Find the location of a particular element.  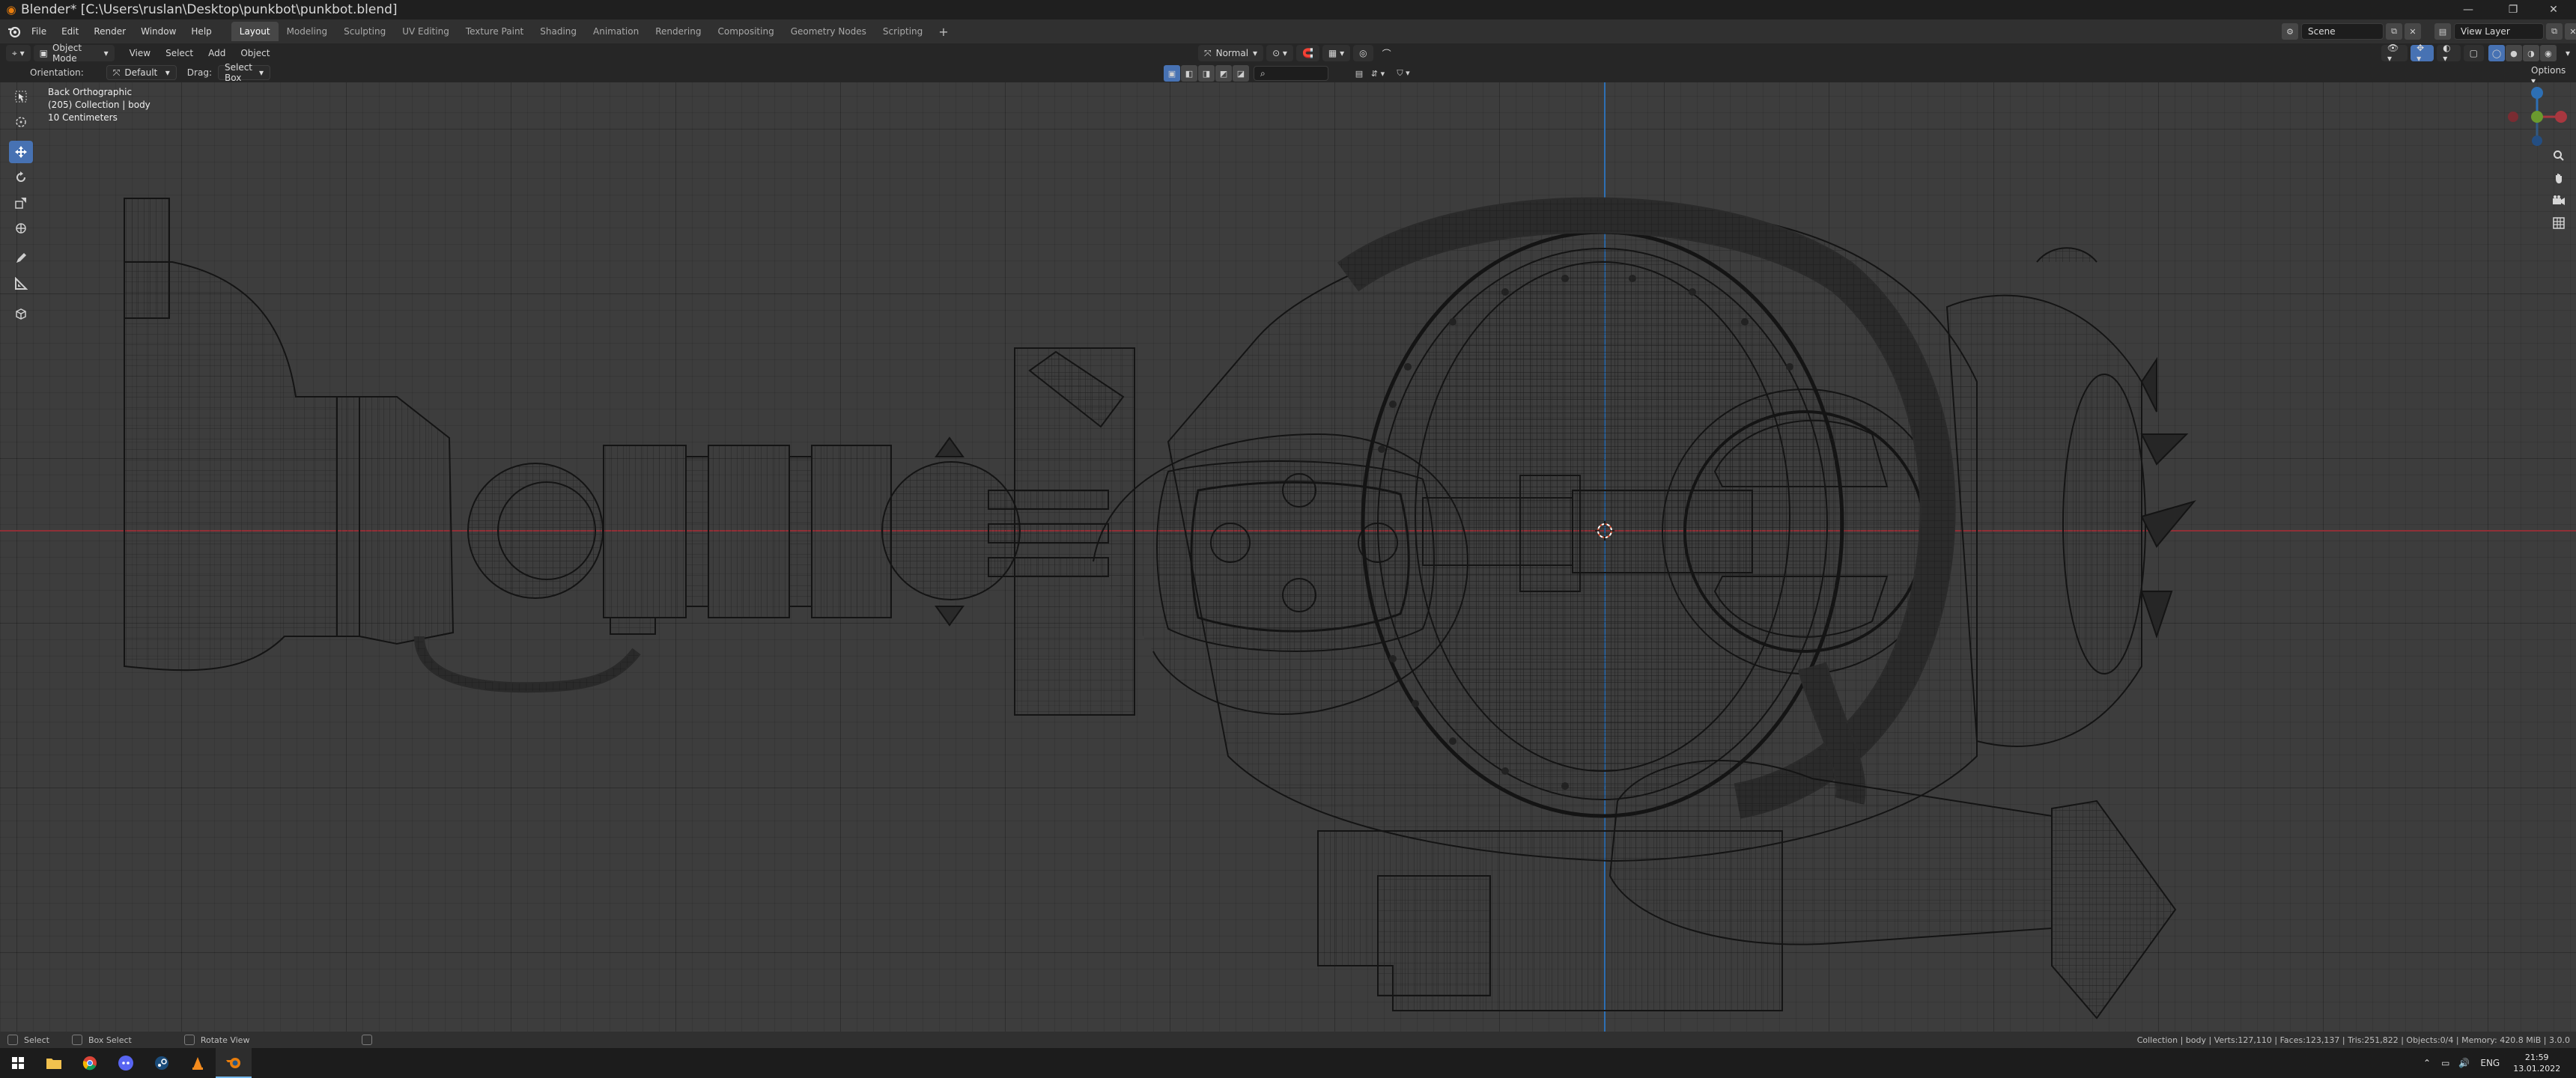

view-layer-selector: ▤ View Layer ⧉ ✕ is located at coordinates (2504, 31).